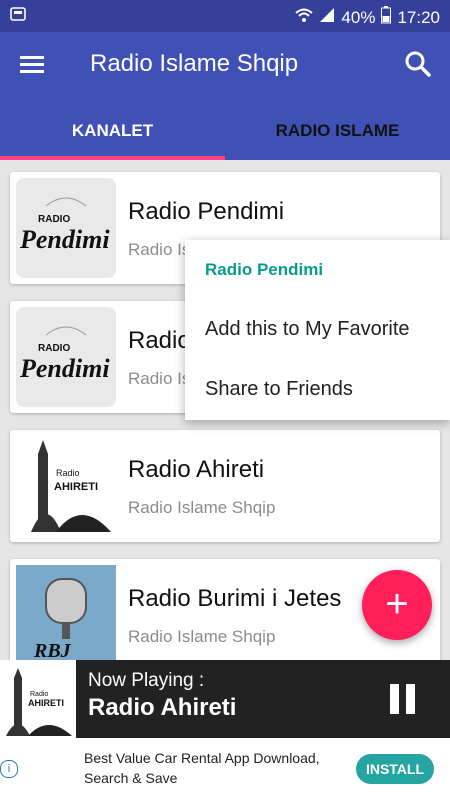 This screenshot has width=450, height=800. I want to click on add-fab-button: +, so click(397, 605).